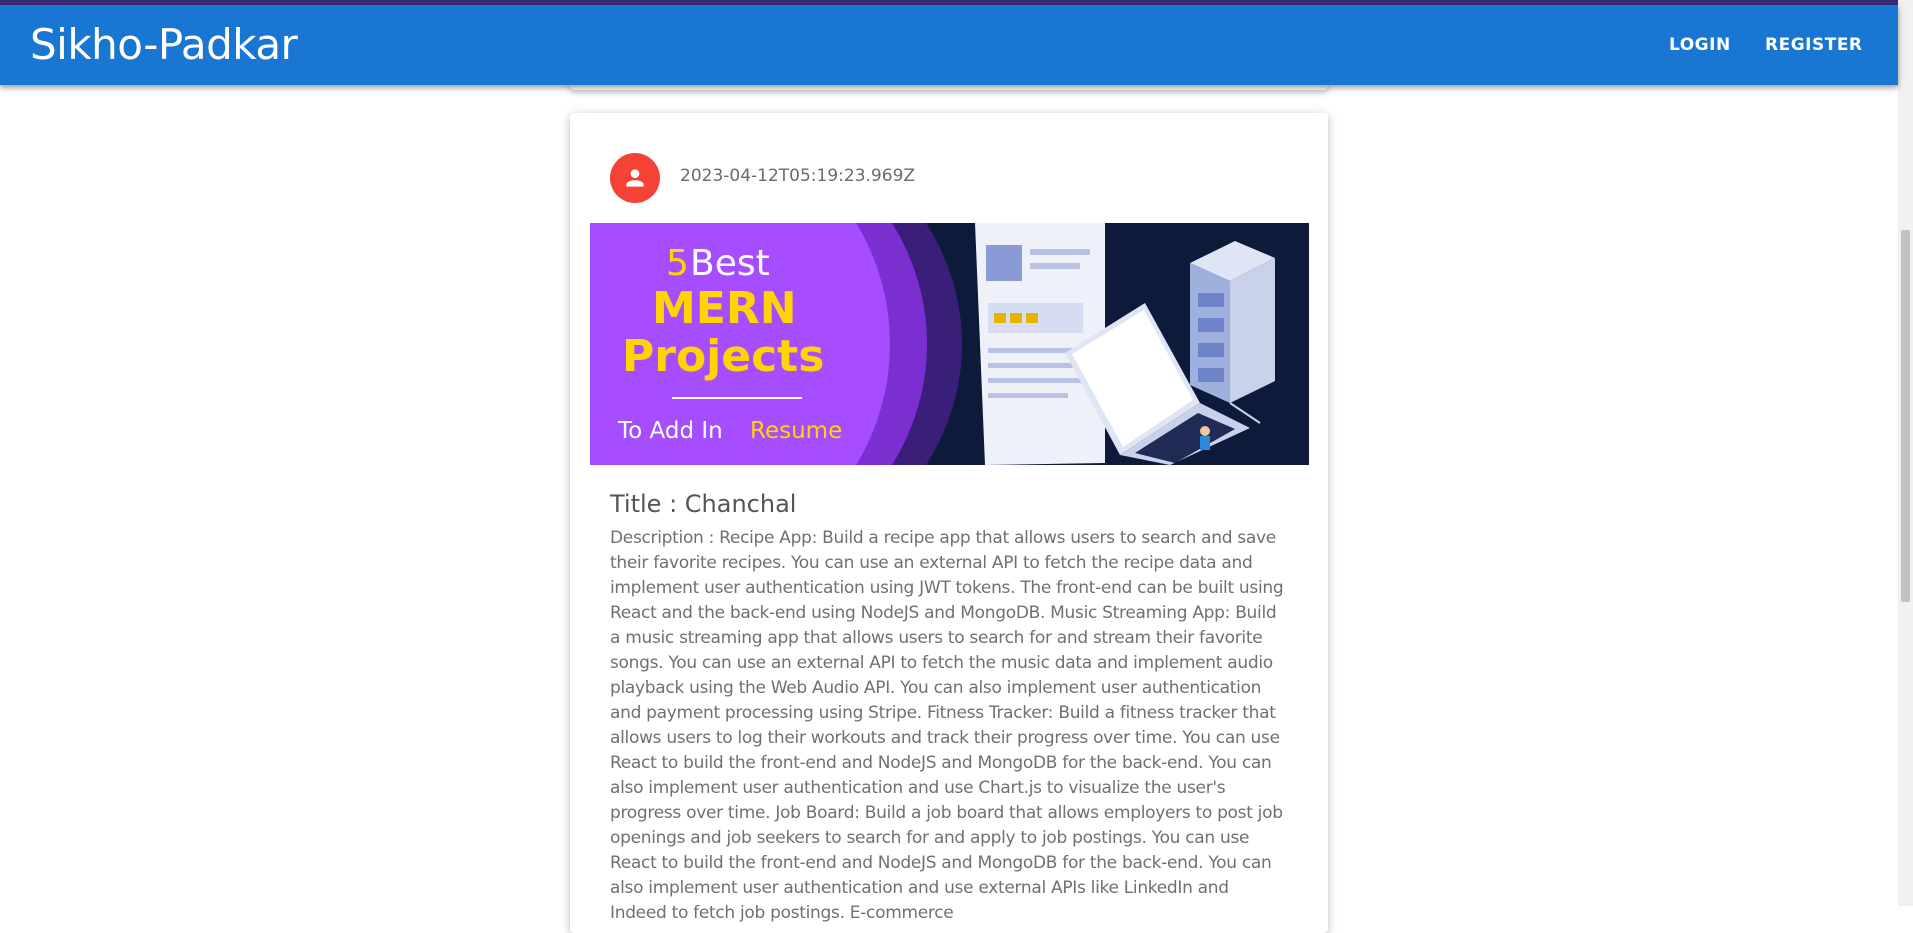 This screenshot has width=1913, height=933. What do you see at coordinates (1905, 416) in the screenshot?
I see `scrollbar-thumb` at bounding box center [1905, 416].